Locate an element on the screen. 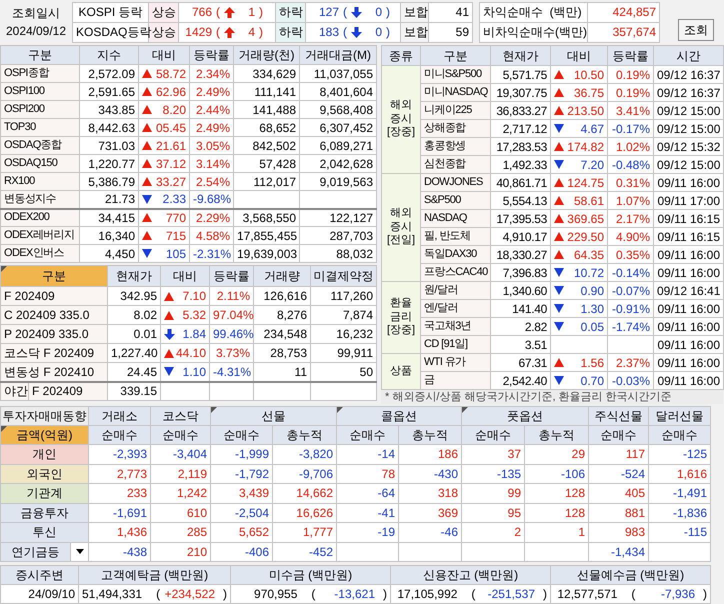 The height and width of the screenshot is (604, 724). table-cell: 9,568,408 is located at coordinates (338, 109).